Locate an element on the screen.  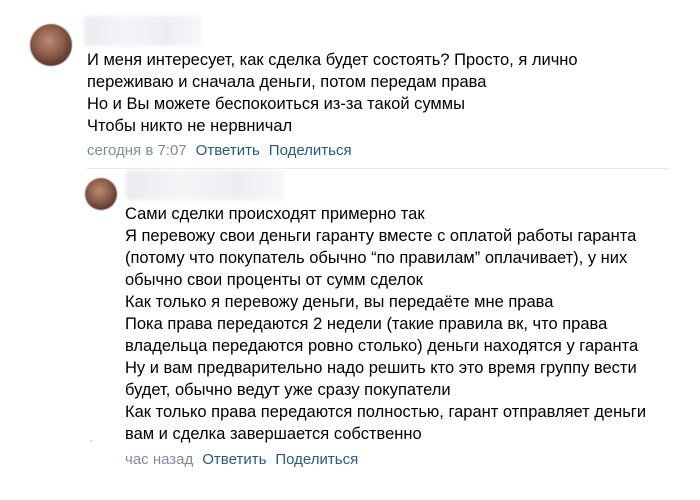
comment-meta: сегодня в 7:07 Ответить Поделиться is located at coordinates (224, 151).